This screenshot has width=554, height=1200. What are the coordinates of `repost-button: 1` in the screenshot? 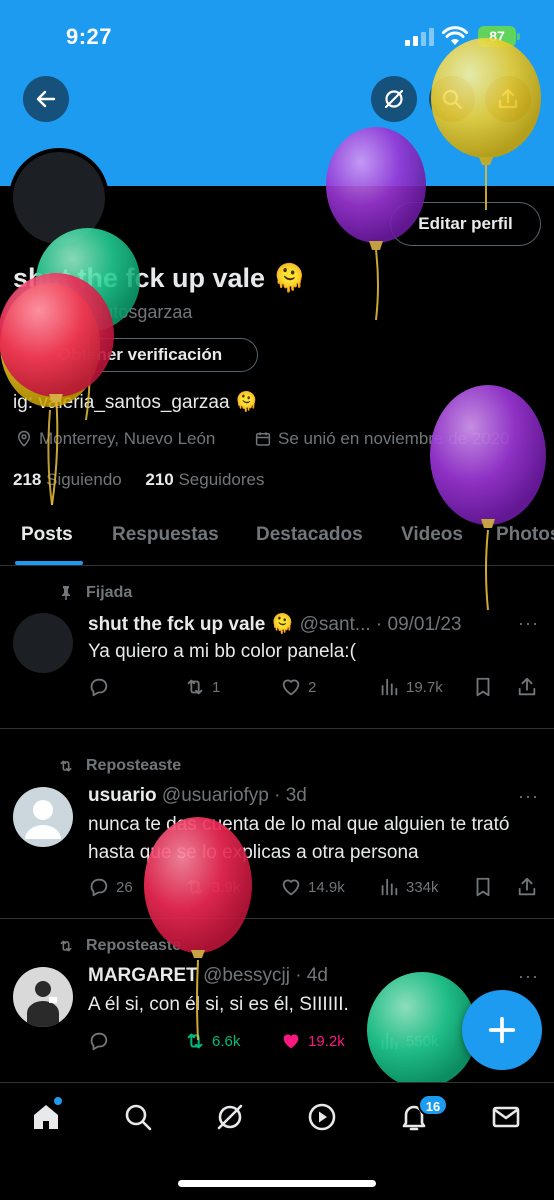 It's located at (202, 687).